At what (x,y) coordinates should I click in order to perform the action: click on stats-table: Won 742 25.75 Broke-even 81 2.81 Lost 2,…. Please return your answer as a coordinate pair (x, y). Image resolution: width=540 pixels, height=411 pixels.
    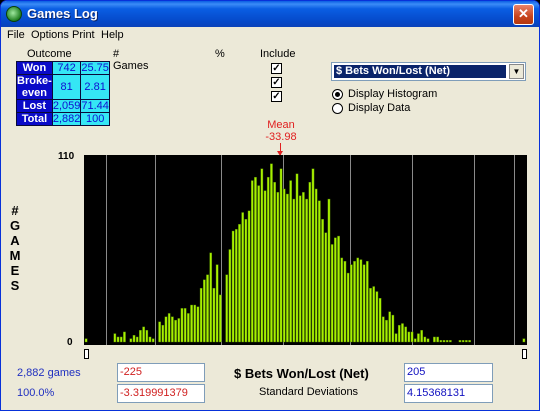
    Looking at the image, I should click on (63, 93).